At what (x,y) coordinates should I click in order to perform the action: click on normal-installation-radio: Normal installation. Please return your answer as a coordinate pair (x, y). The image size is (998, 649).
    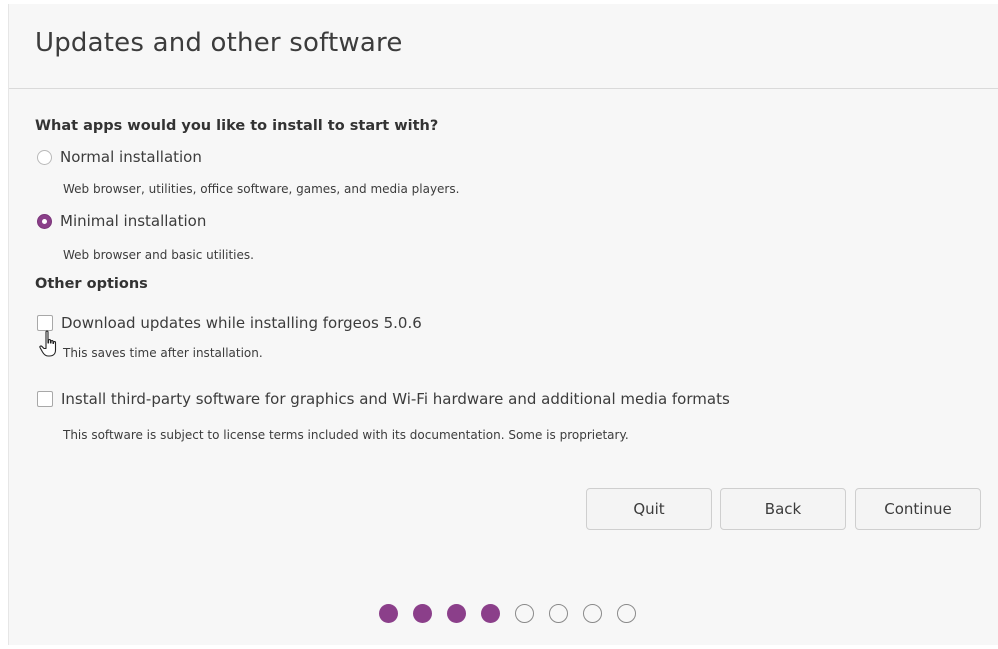
    Looking at the image, I should click on (119, 157).